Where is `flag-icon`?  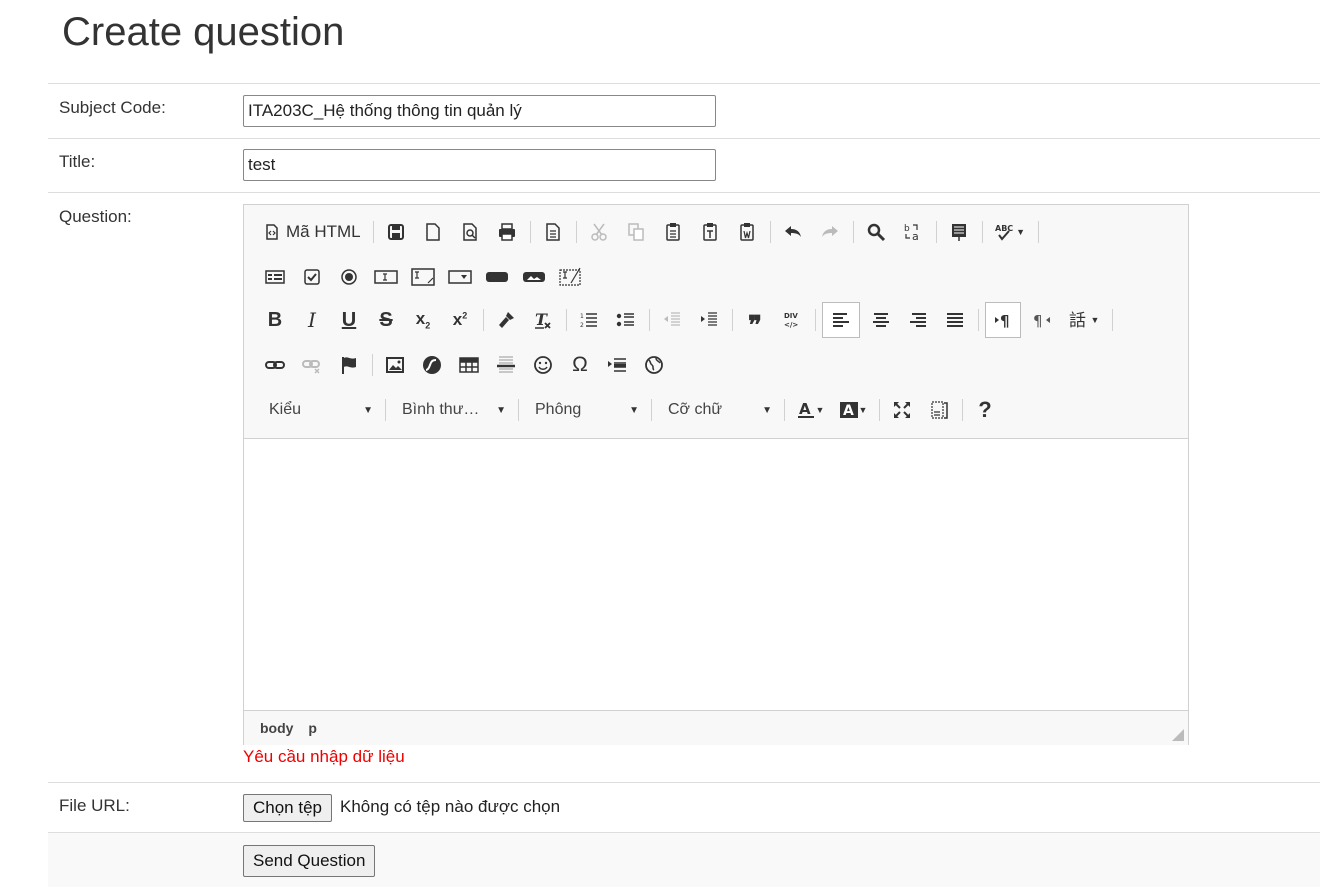
flag-icon is located at coordinates (349, 365).